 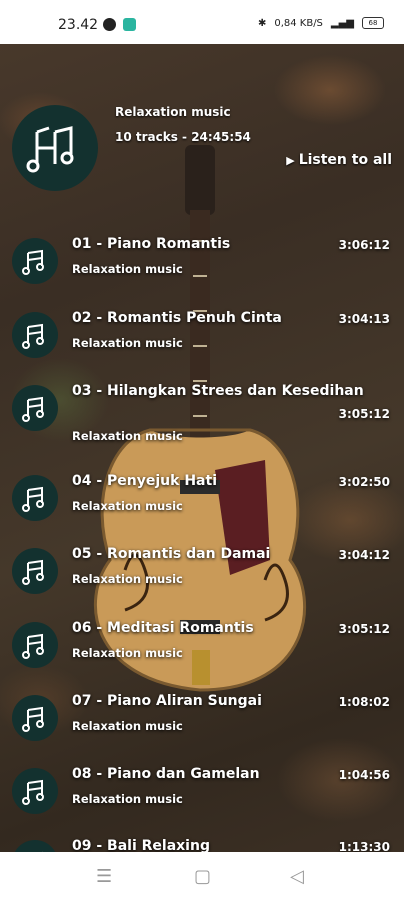 I want to click on track-duration: 3:04:13, so click(x=364, y=319).